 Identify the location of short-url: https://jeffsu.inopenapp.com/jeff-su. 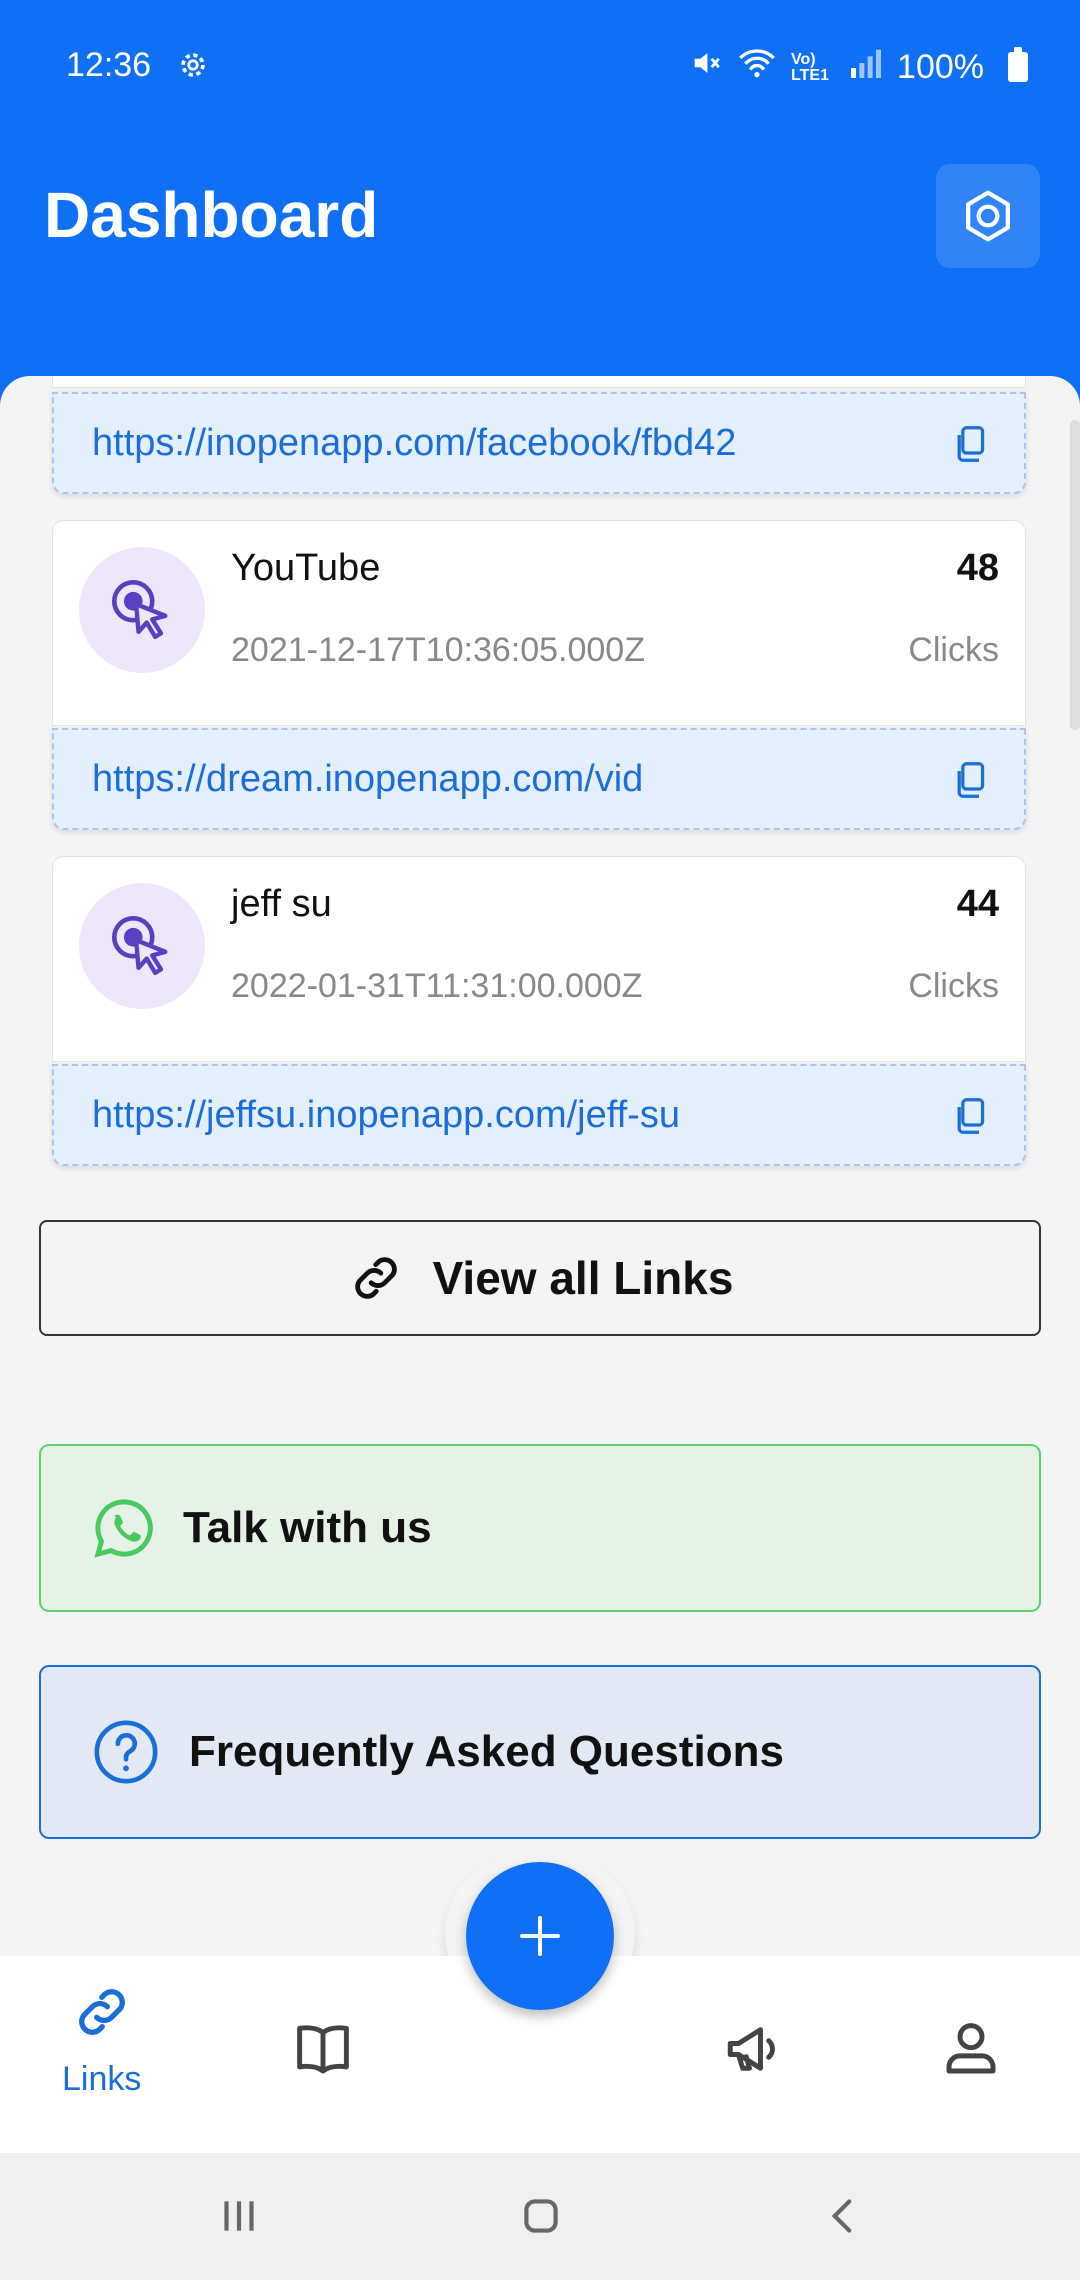
(386, 1115).